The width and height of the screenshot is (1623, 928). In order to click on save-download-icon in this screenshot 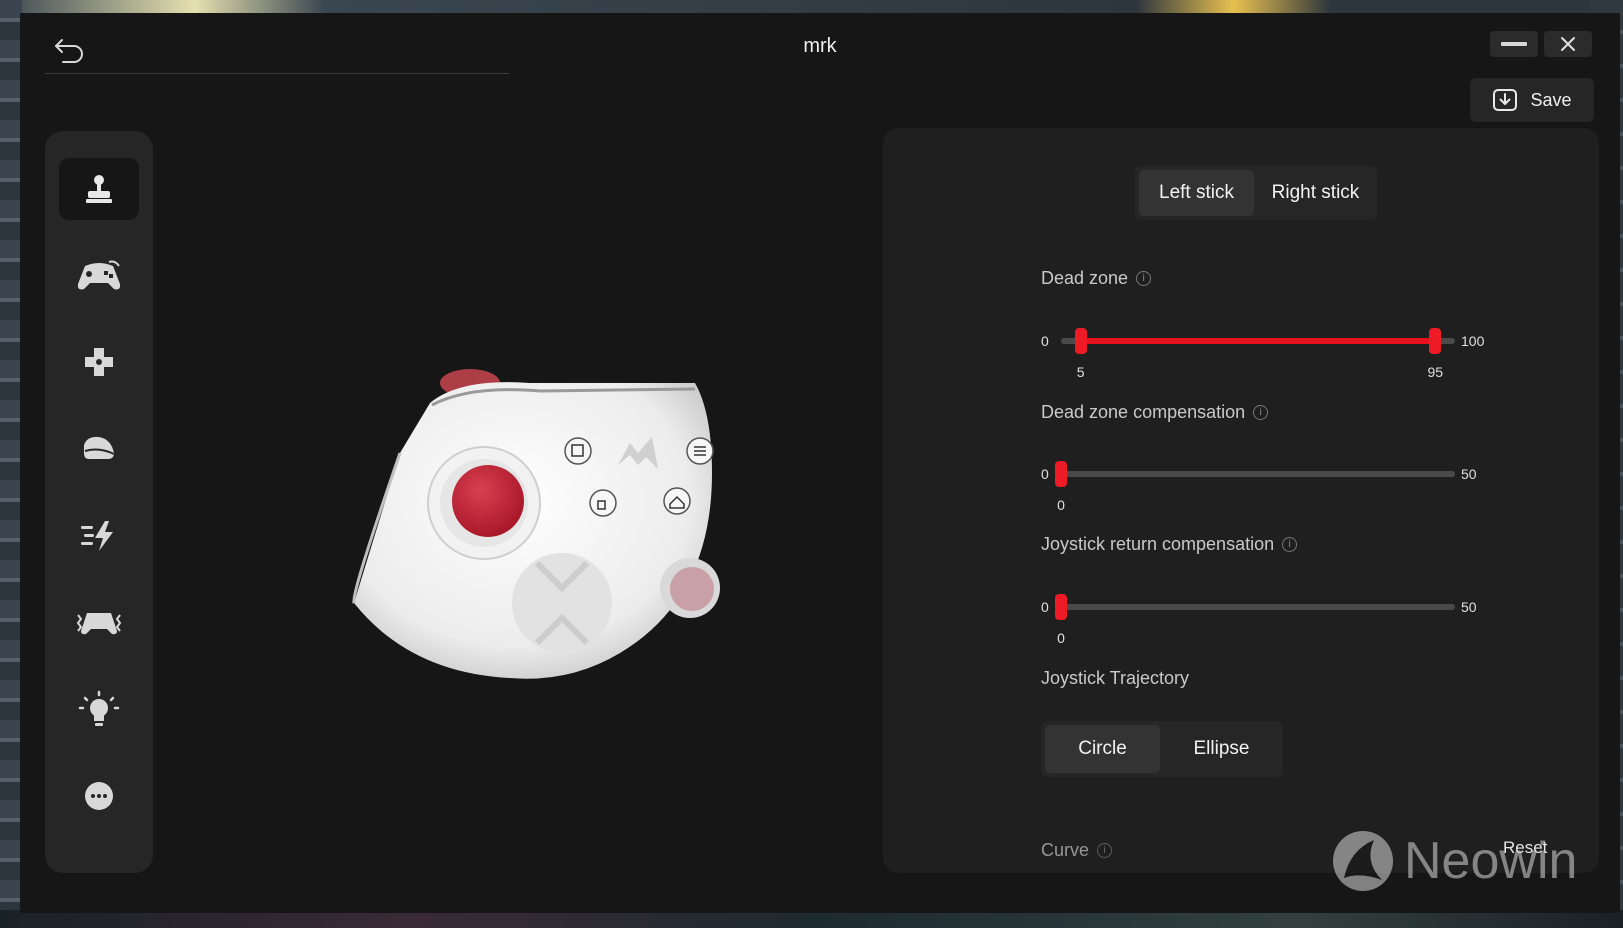, I will do `click(1505, 100)`.